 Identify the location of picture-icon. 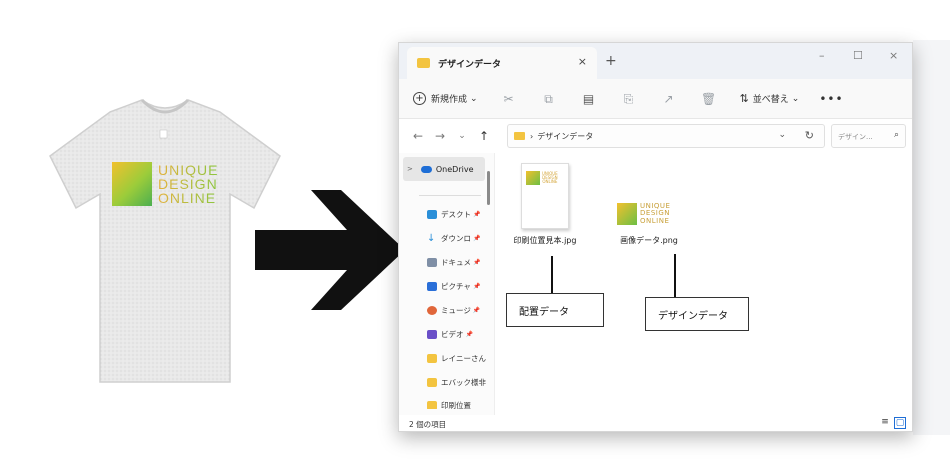
(432, 286).